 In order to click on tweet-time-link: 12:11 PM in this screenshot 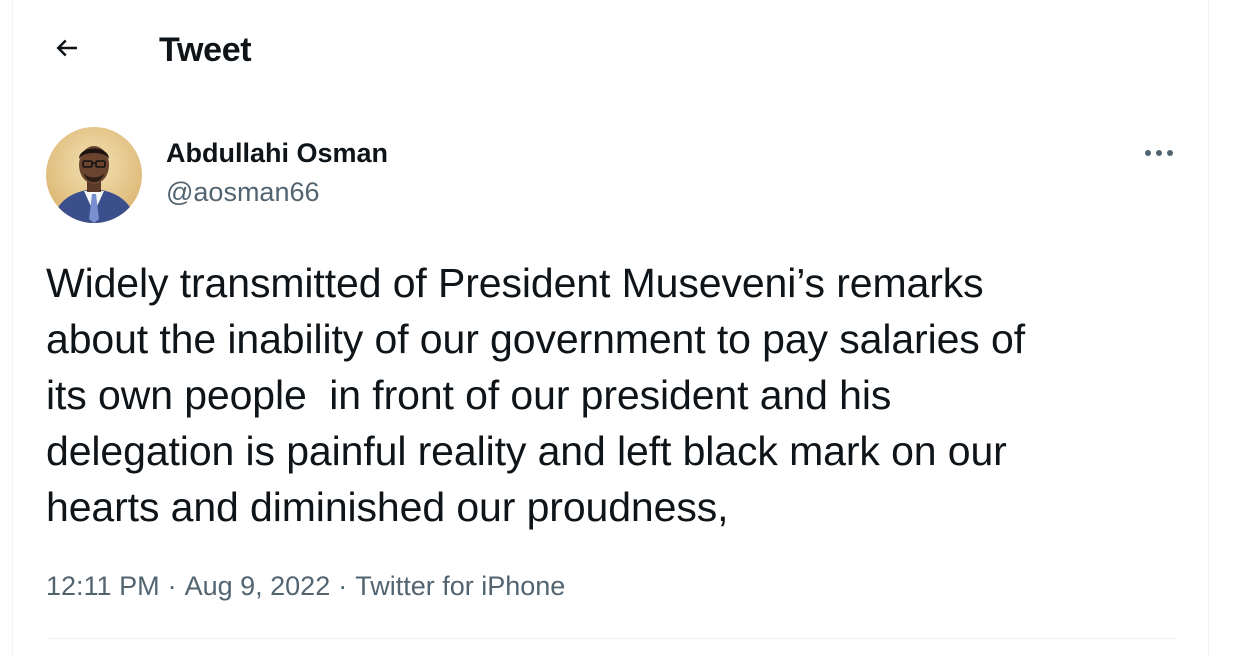, I will do `click(103, 586)`.